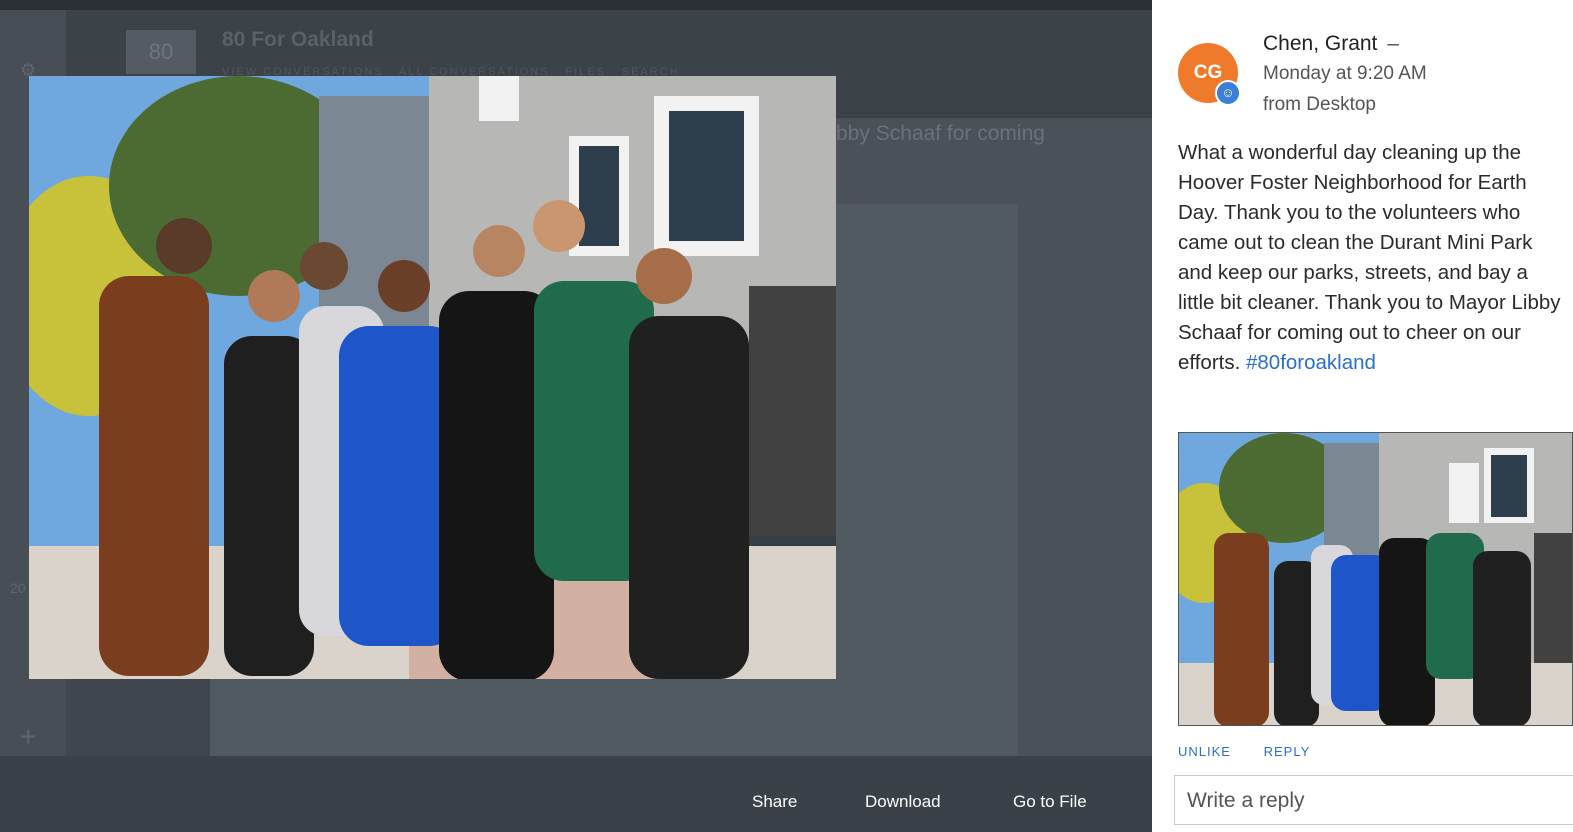 This screenshot has width=1573, height=832. Describe the element at coordinates (1204, 750) in the screenshot. I see `unlike-button: UNLIKE` at that location.